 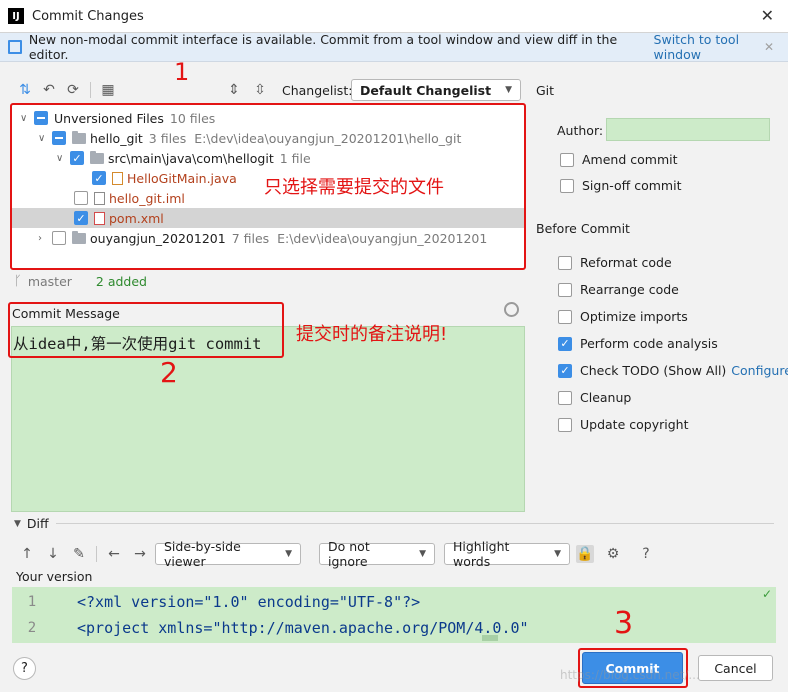 I want to click on before-commit-option: Update copyright, so click(x=623, y=424).